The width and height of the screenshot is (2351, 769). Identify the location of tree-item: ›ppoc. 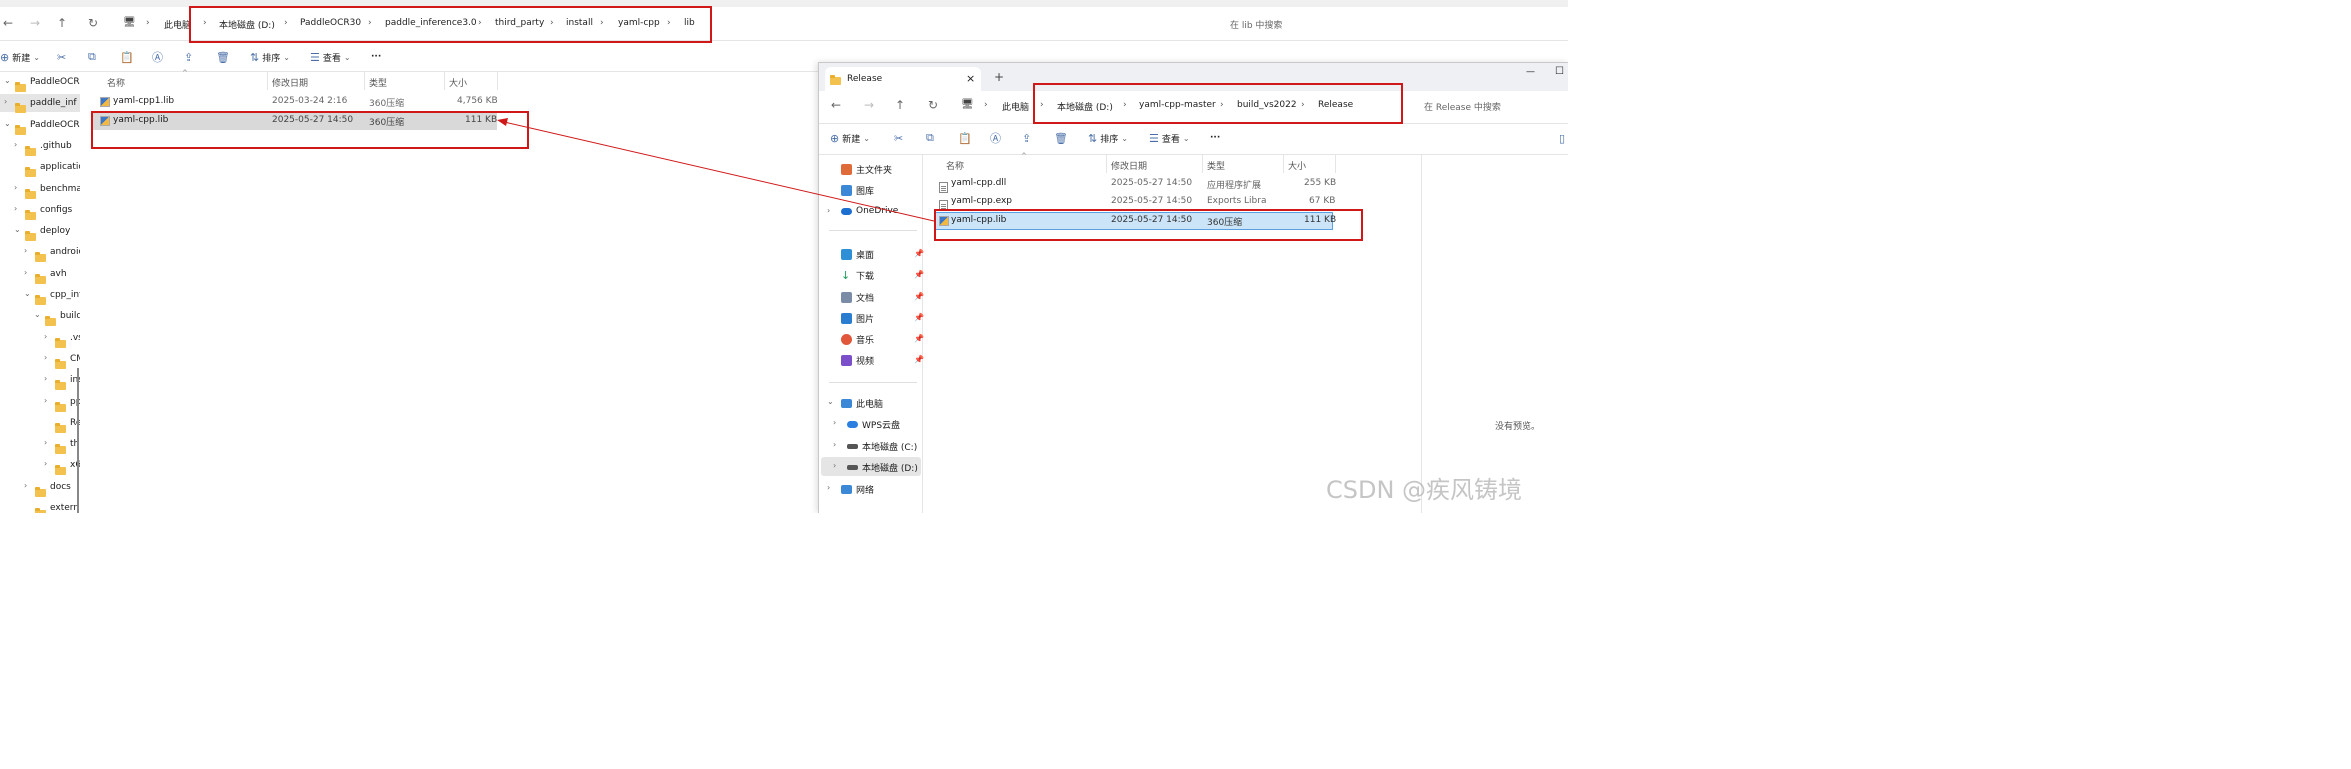
(40, 402).